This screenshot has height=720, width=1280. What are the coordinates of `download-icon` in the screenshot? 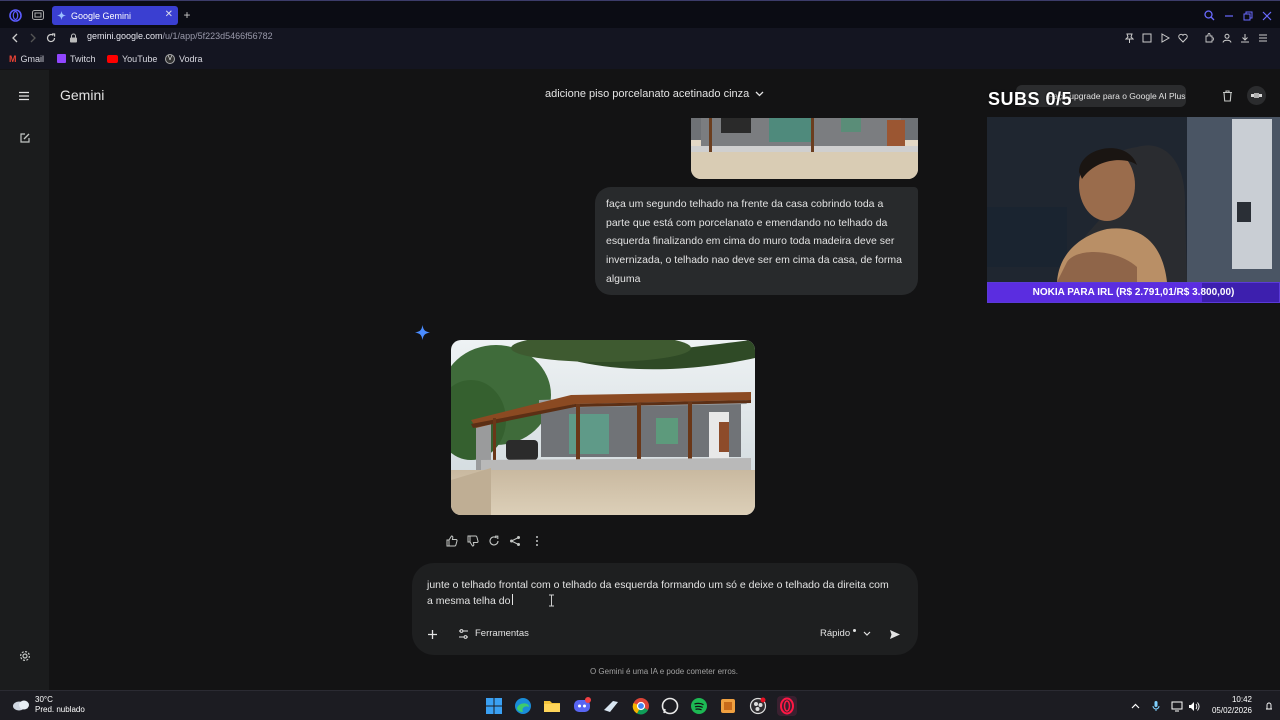 It's located at (1245, 38).